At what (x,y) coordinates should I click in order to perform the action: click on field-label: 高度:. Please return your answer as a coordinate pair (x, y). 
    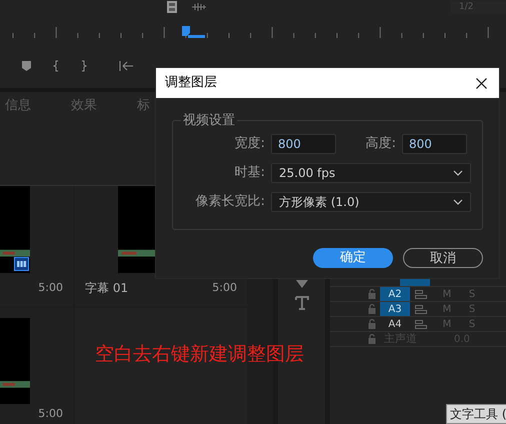
    Looking at the image, I should click on (380, 144).